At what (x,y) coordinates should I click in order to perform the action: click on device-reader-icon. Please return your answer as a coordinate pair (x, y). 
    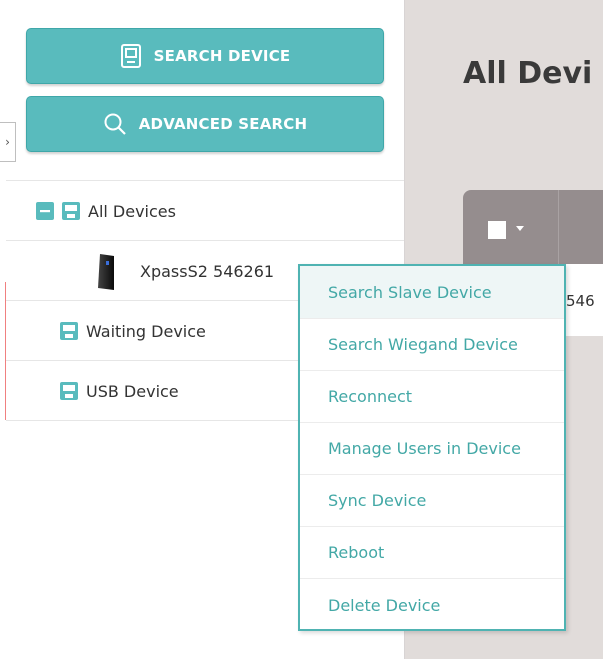
    Looking at the image, I should click on (106, 272).